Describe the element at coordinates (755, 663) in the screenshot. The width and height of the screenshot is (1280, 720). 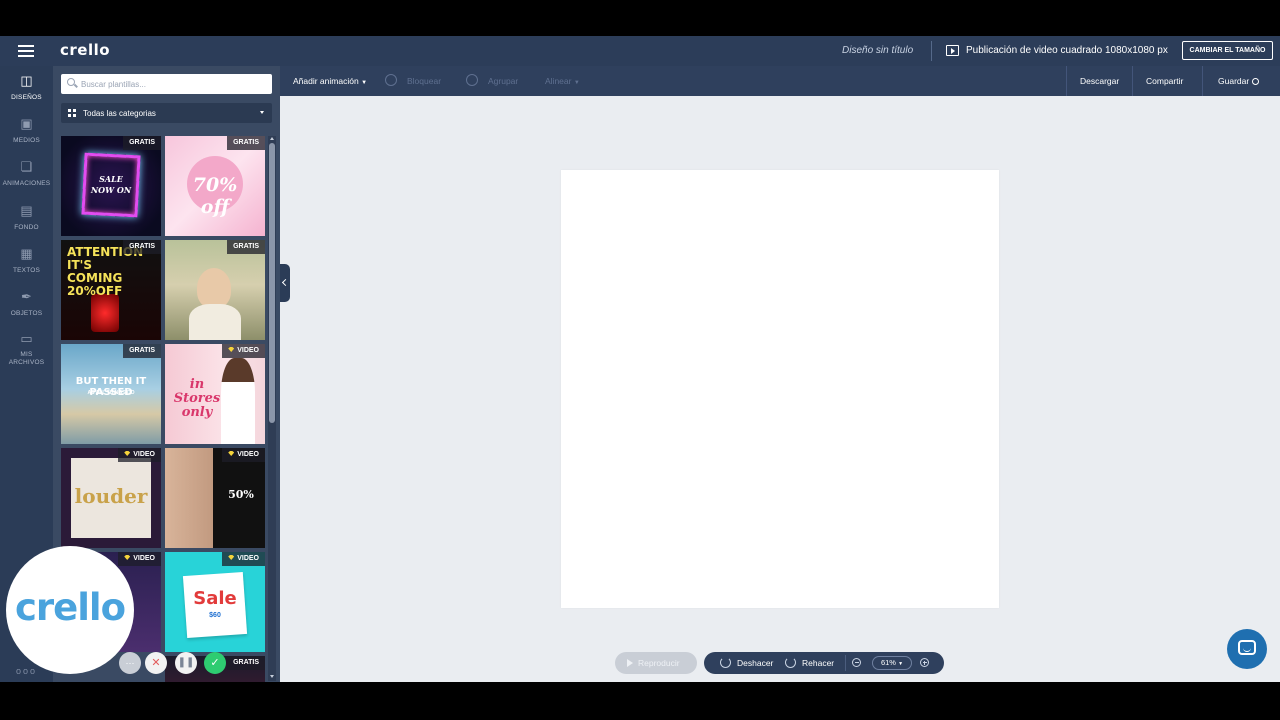
I see `undo-button: Deshacer` at that location.